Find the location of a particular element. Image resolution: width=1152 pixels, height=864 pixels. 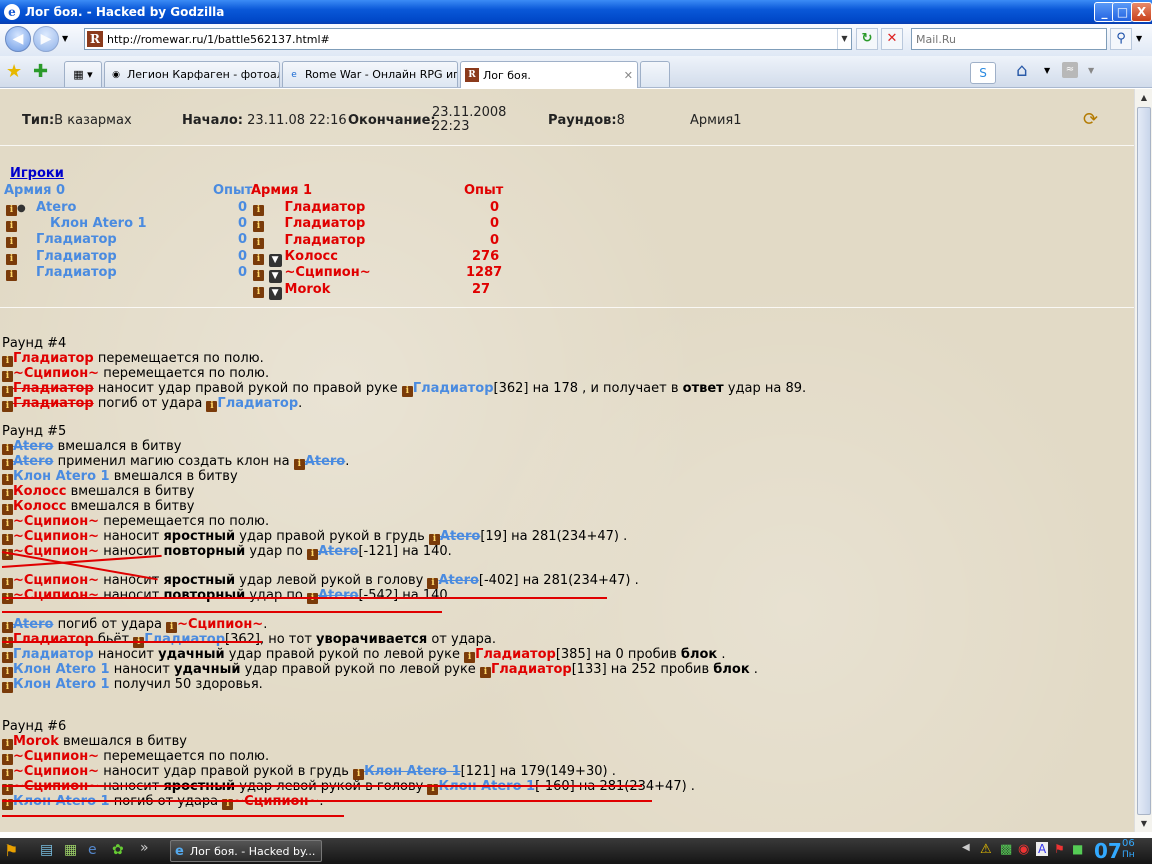

start-logo-icon: ⚑ is located at coordinates (16, 851).